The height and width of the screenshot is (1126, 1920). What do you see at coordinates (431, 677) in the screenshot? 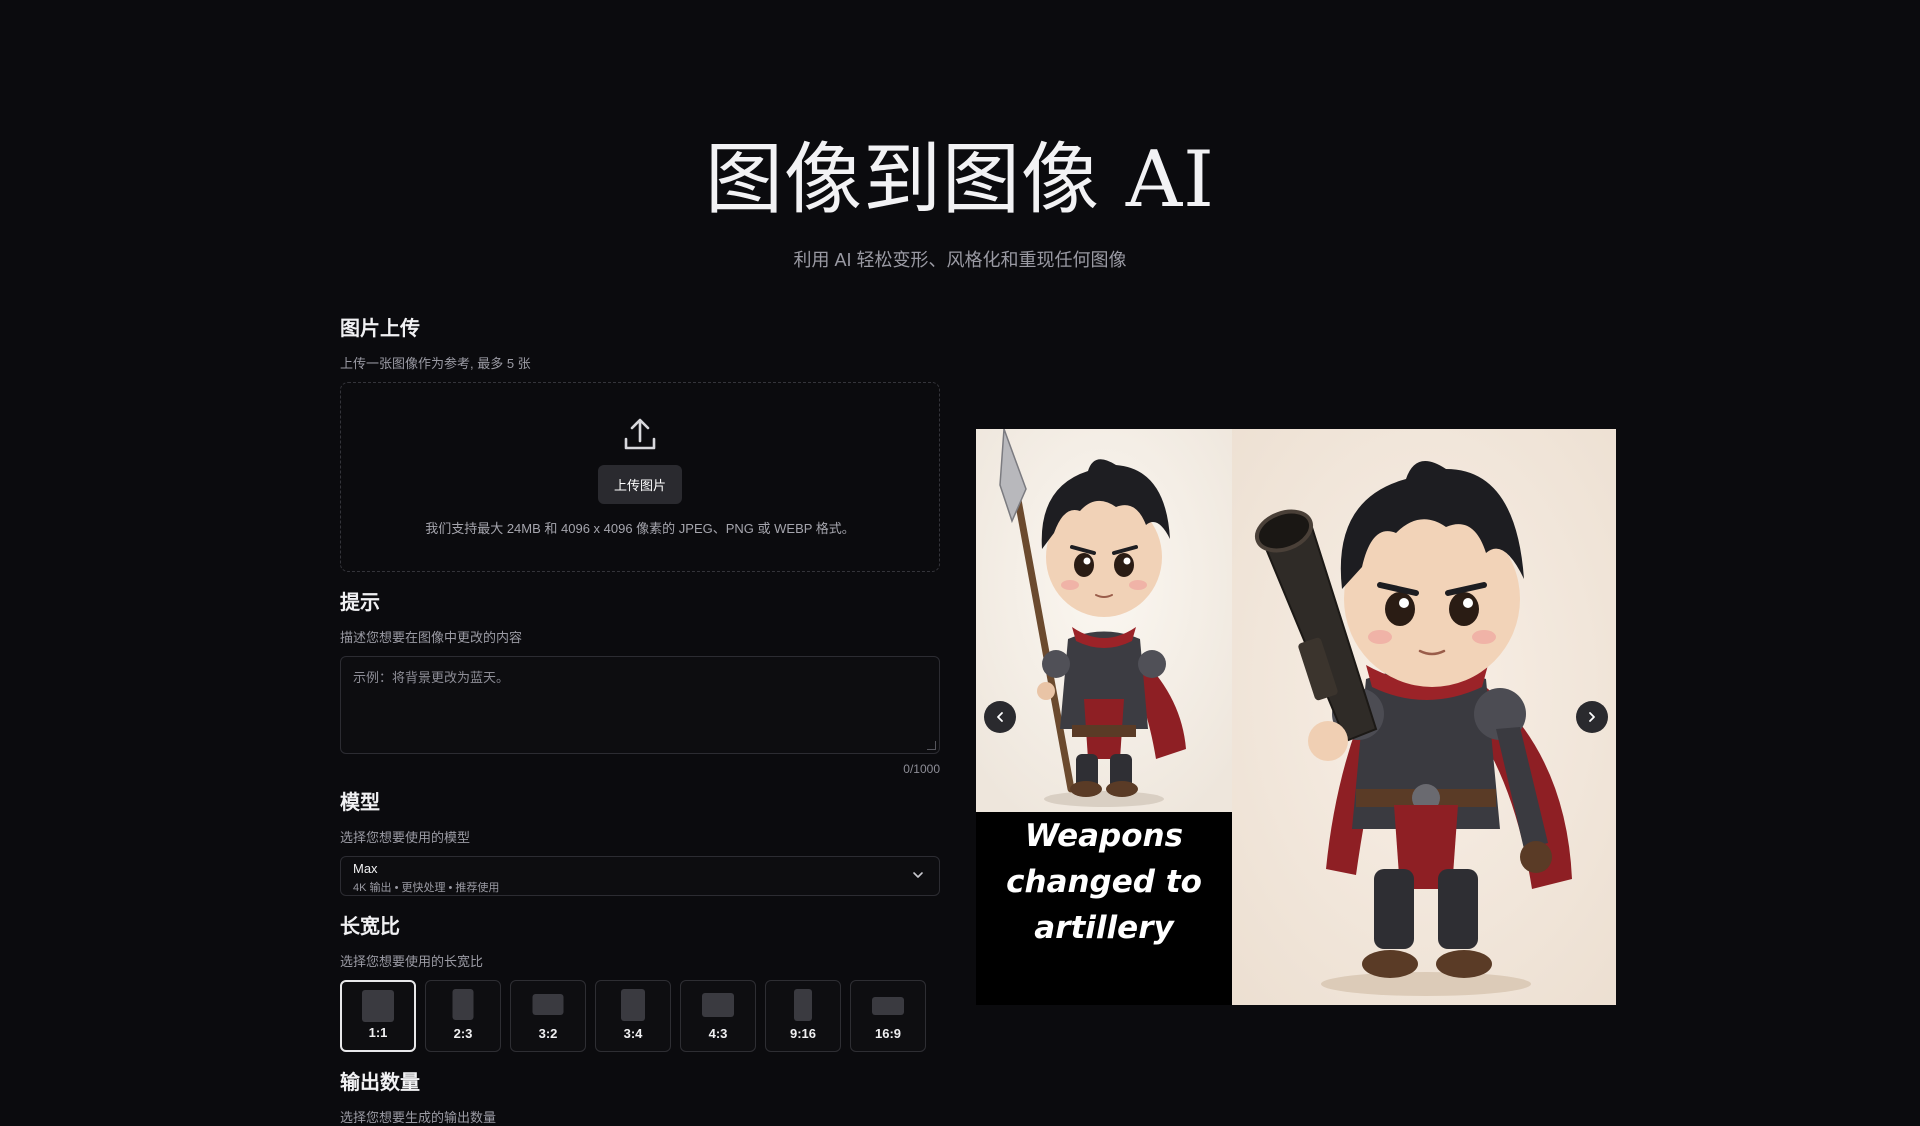
I see `prompt-placeholder: 示例：将背景更改为蓝天。` at bounding box center [431, 677].